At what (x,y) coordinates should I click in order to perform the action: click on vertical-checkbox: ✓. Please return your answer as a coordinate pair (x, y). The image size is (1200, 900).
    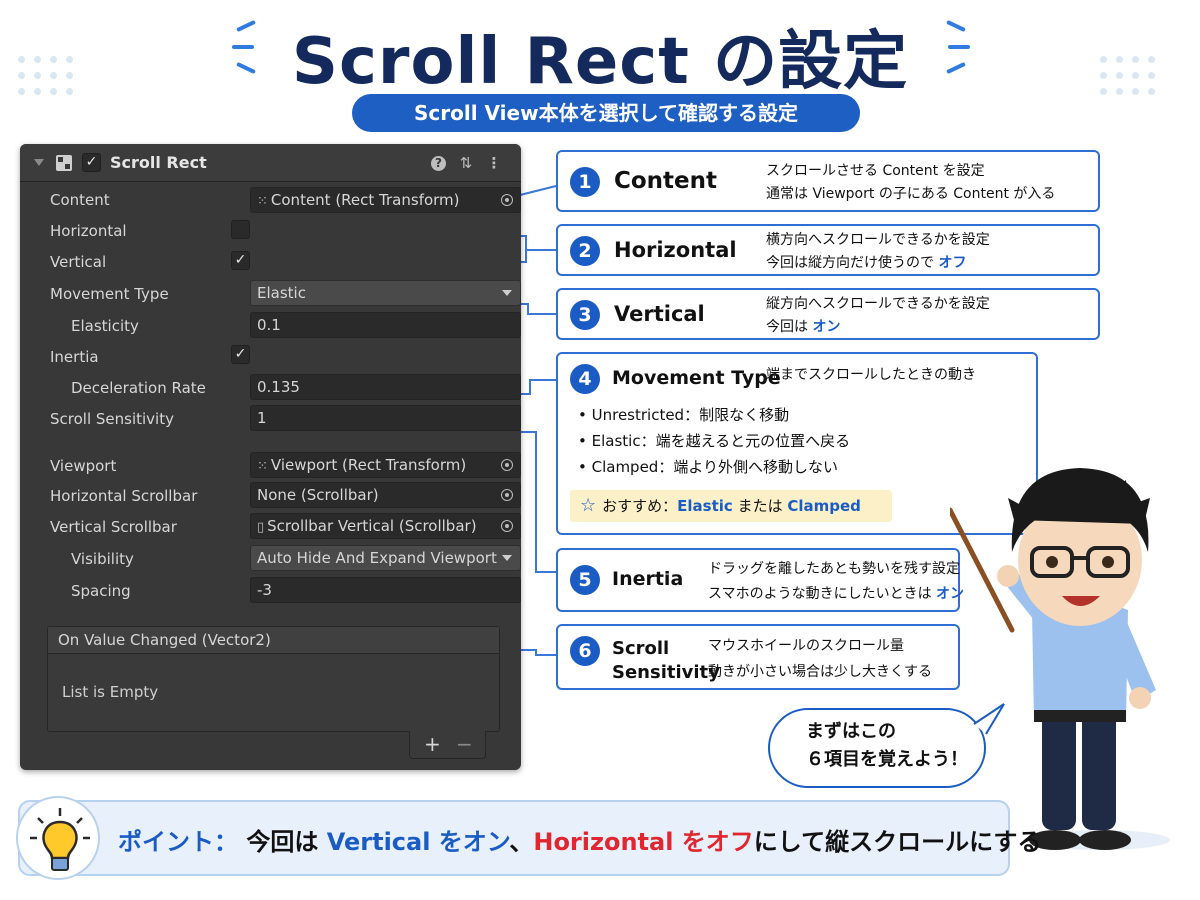
    Looking at the image, I should click on (240, 260).